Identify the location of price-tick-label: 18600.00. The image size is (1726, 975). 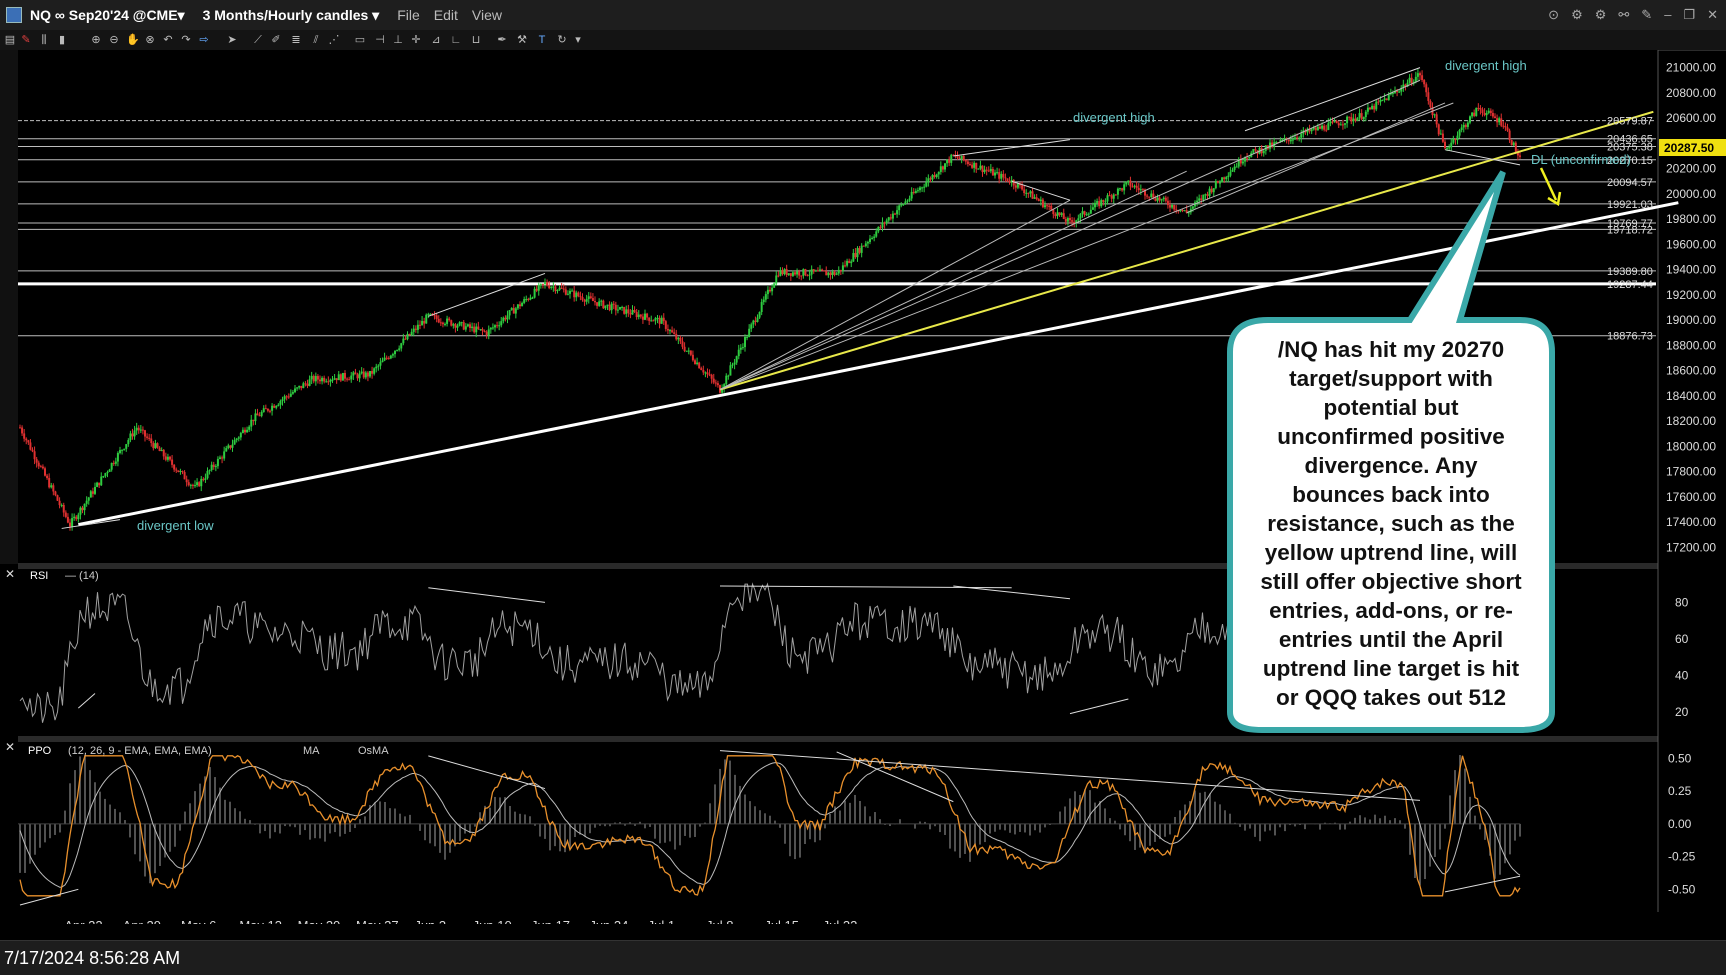
(1691, 371).